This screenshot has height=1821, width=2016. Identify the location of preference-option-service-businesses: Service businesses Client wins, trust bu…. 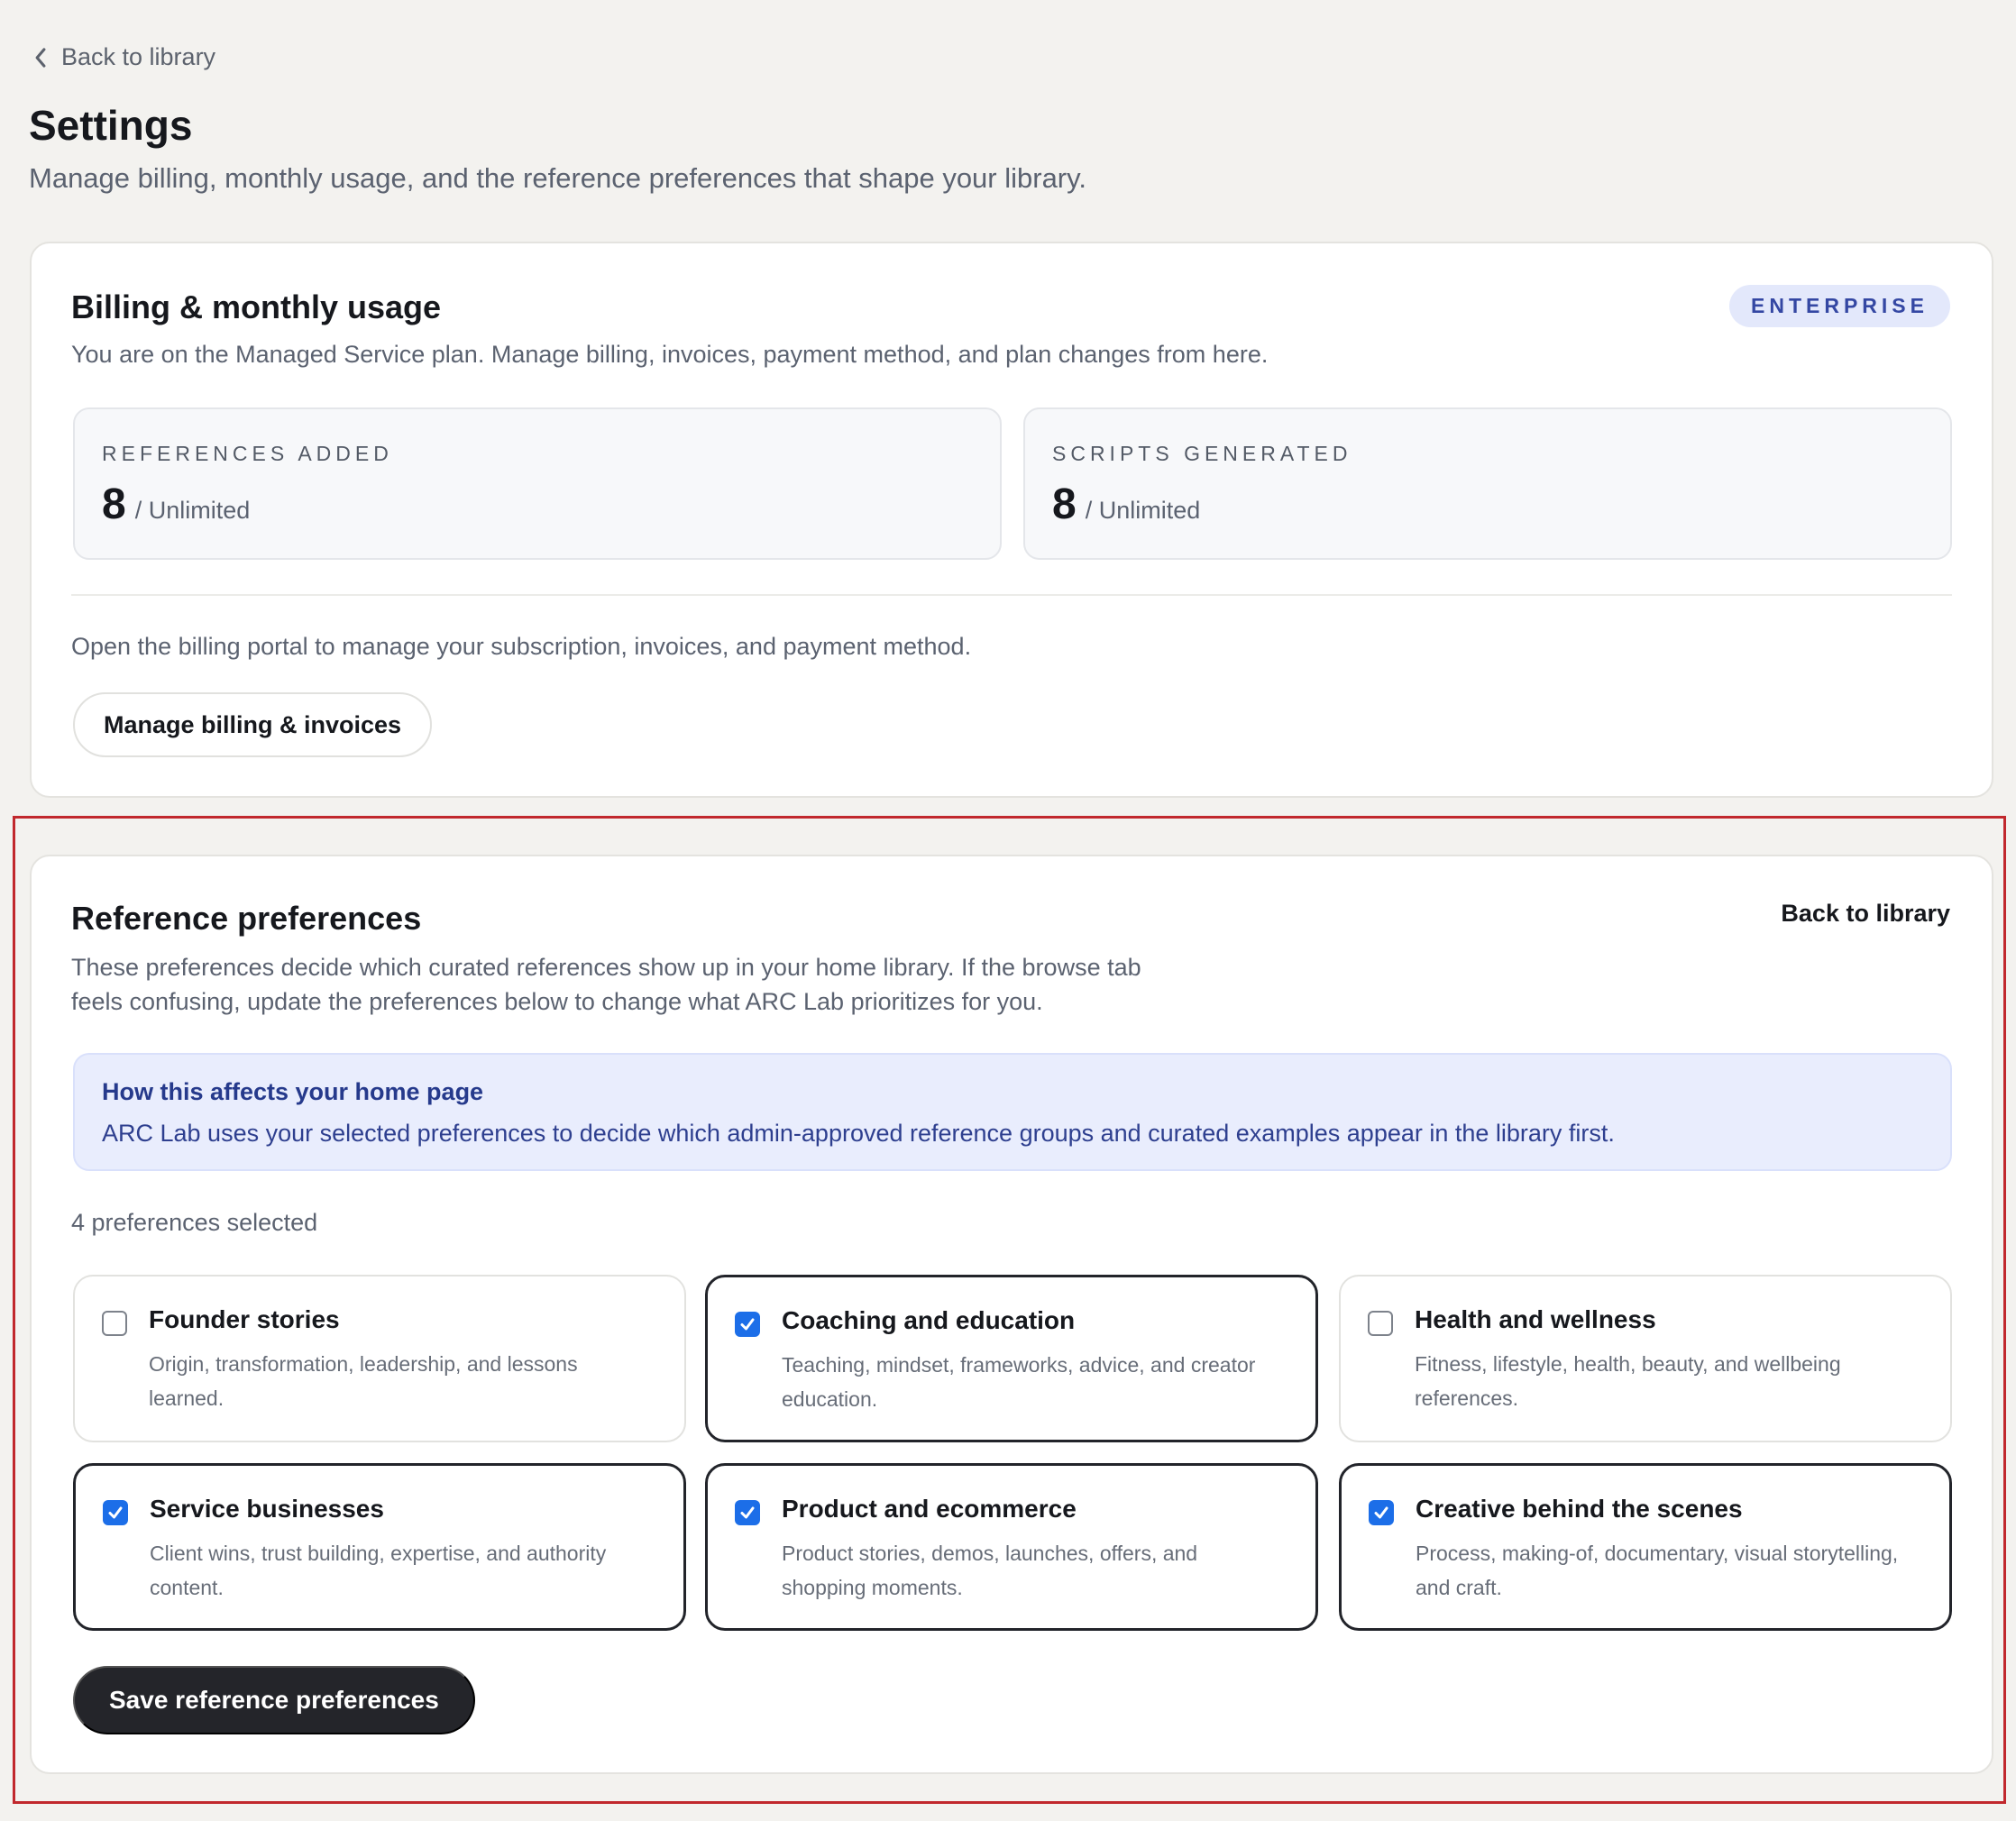
(379, 1547).